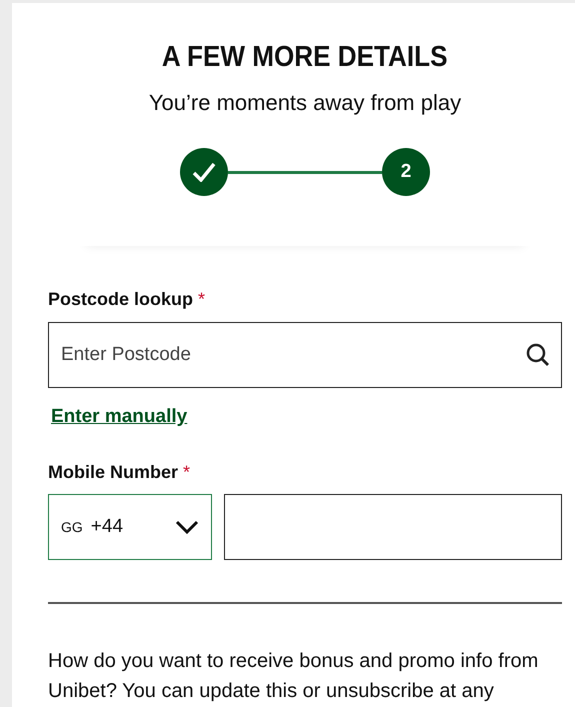 The height and width of the screenshot is (707, 575). What do you see at coordinates (406, 172) in the screenshot?
I see `step-number: 2` at bounding box center [406, 172].